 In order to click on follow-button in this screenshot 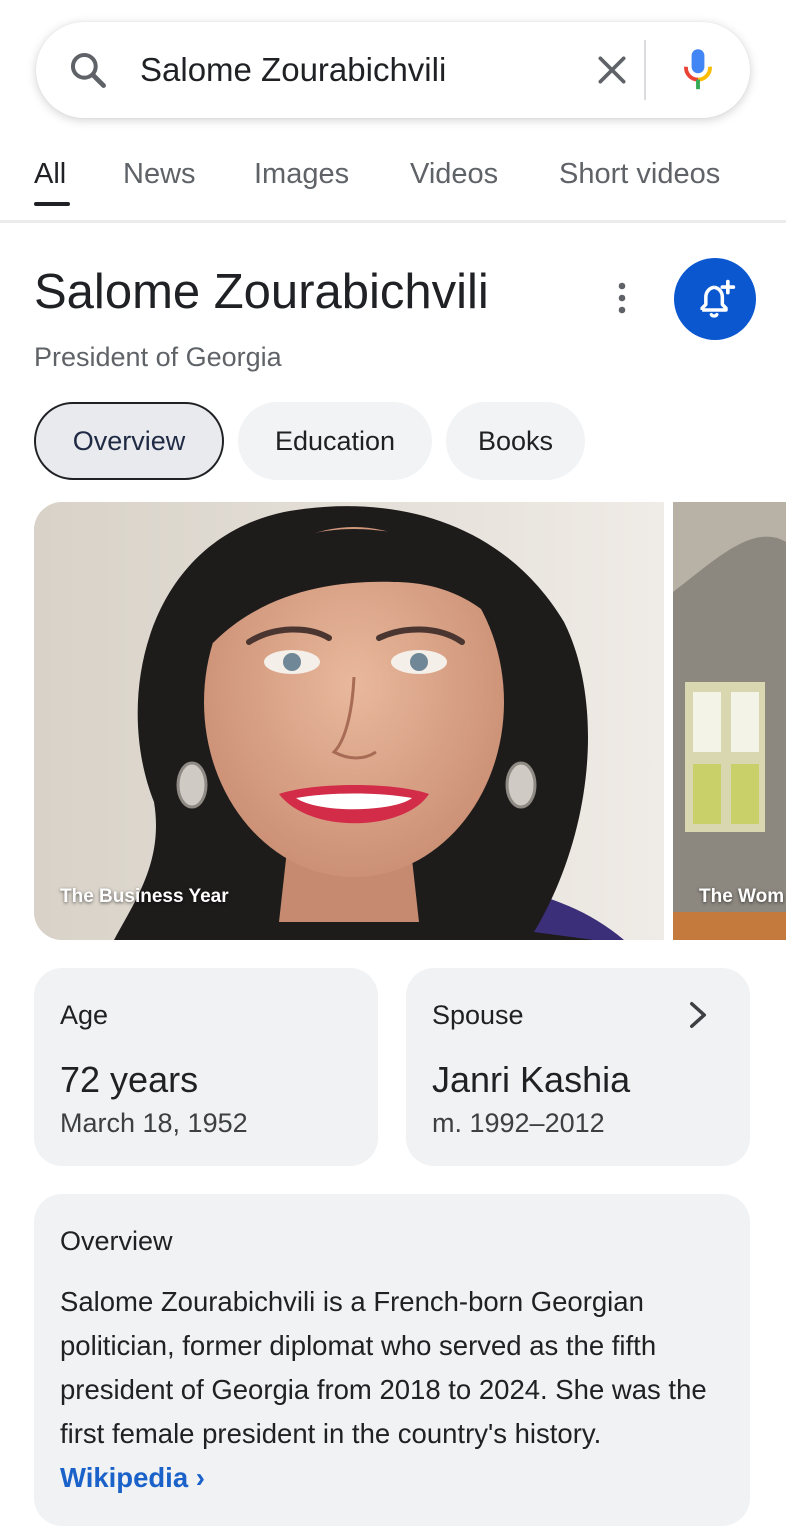, I will do `click(715, 299)`.